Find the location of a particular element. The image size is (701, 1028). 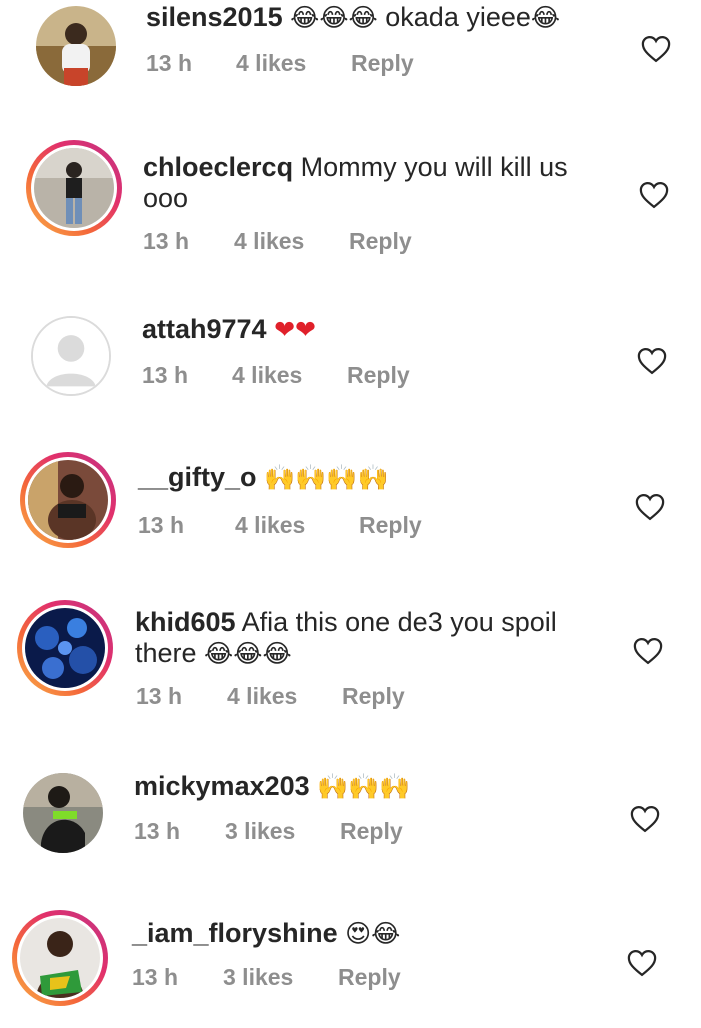

emoji: 🙌🙌🙌 is located at coordinates (364, 786).